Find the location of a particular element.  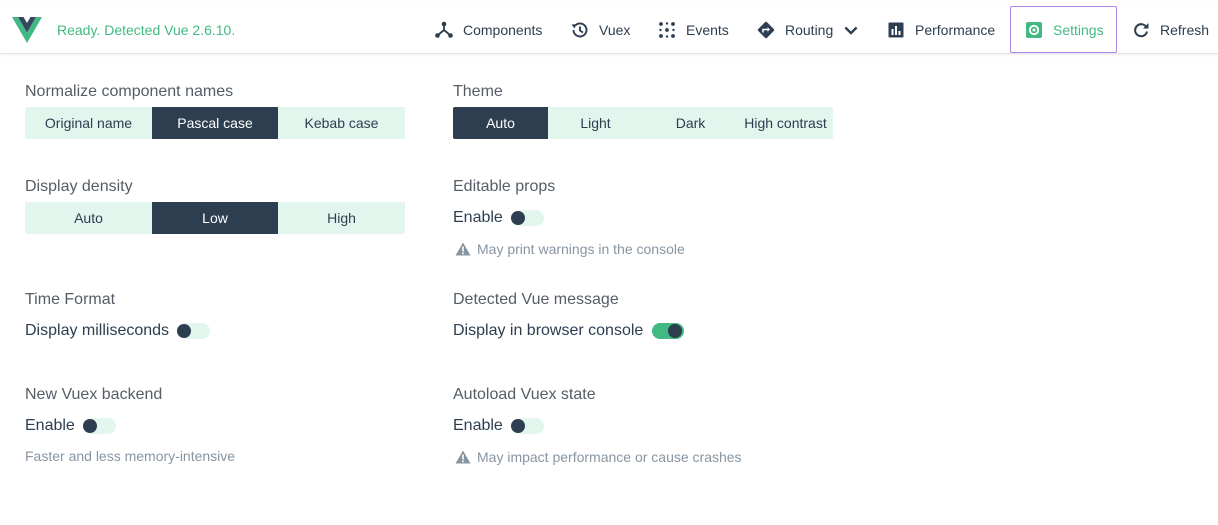

editable-props-setting: Editable props is located at coordinates (504, 187).